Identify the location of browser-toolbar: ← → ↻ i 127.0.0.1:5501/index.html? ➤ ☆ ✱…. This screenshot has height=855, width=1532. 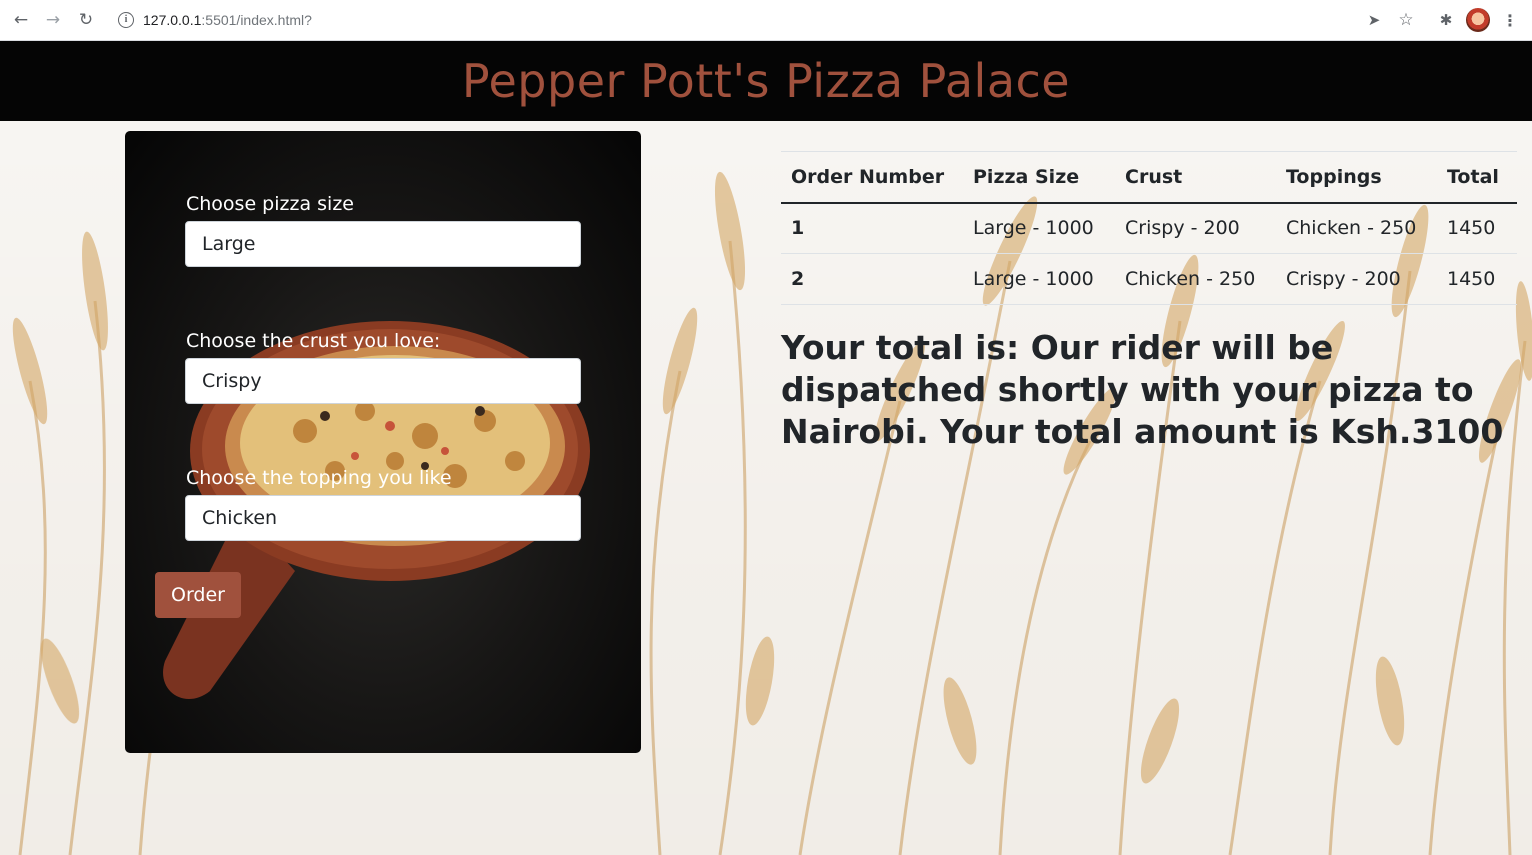
(766, 20).